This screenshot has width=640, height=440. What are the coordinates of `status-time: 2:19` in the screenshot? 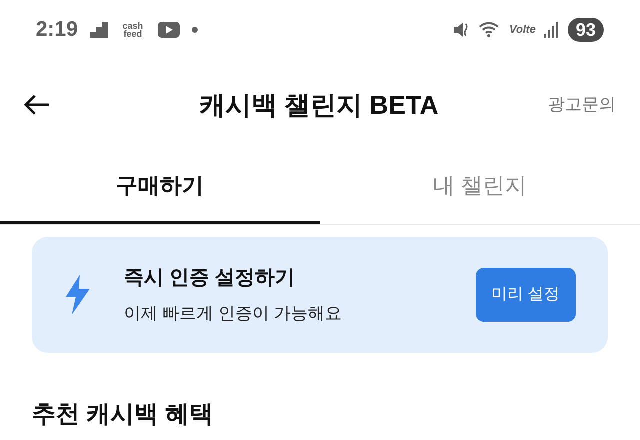 It's located at (57, 30).